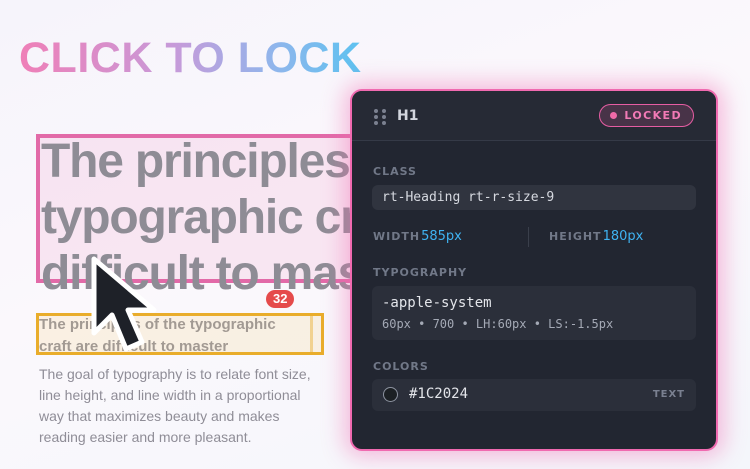 This screenshot has height=469, width=750. What do you see at coordinates (159, 416) in the screenshot?
I see `body-text-line: way that maximizes beauty and makes` at bounding box center [159, 416].